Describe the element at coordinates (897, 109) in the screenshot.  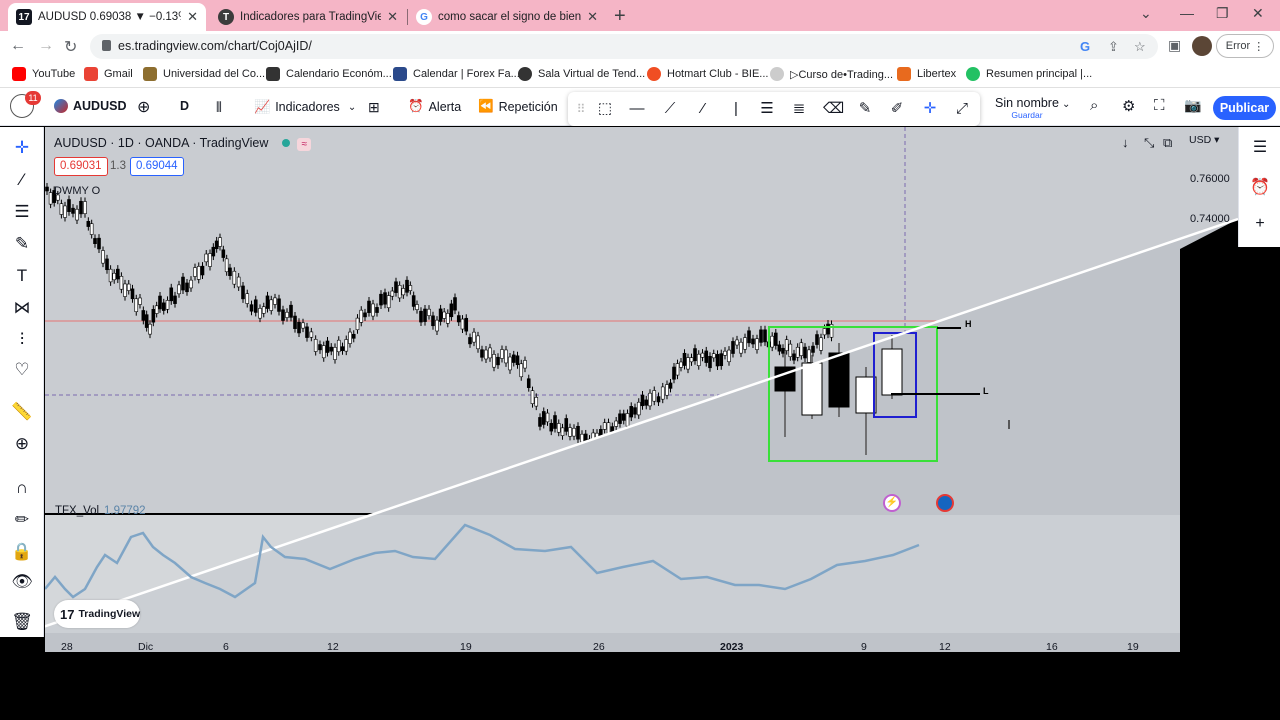
I see `highlighter-icon: ✐` at that location.